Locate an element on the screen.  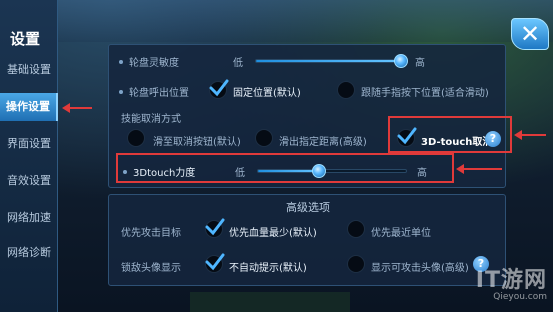
callout-follow-radio is located at coordinates (346, 90).